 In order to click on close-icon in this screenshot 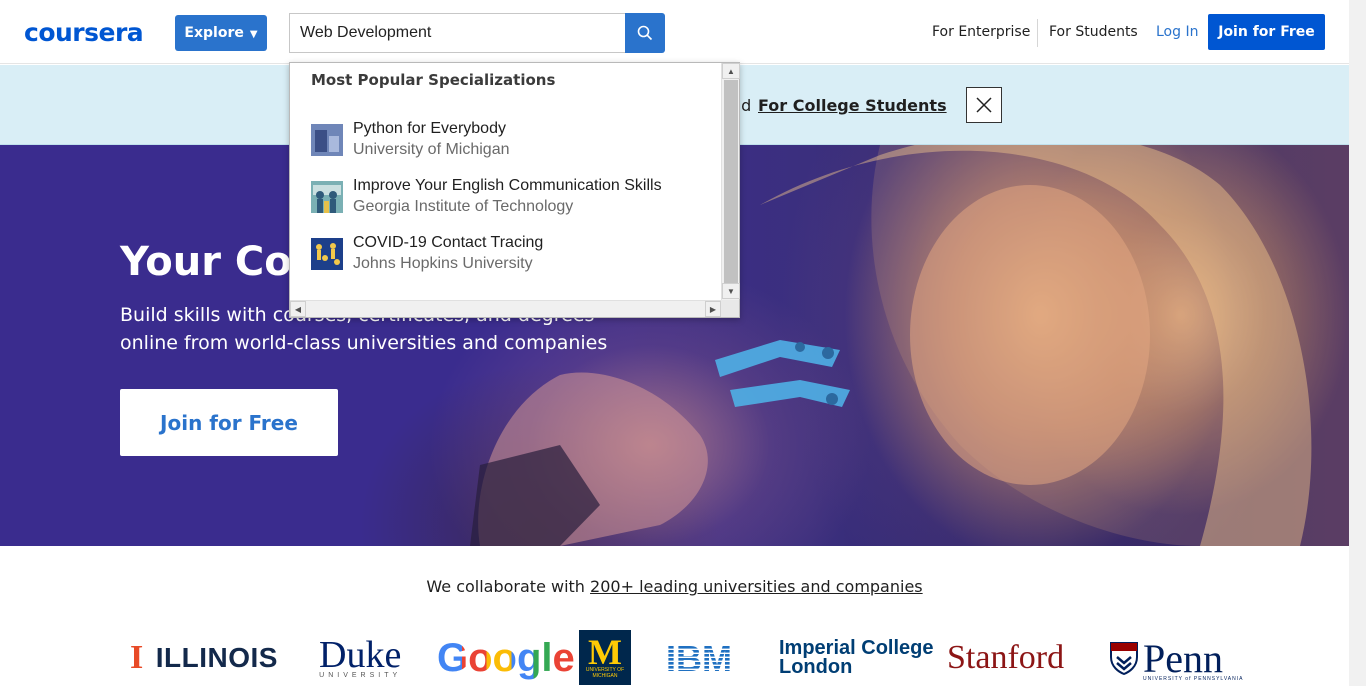, I will do `click(984, 105)`.